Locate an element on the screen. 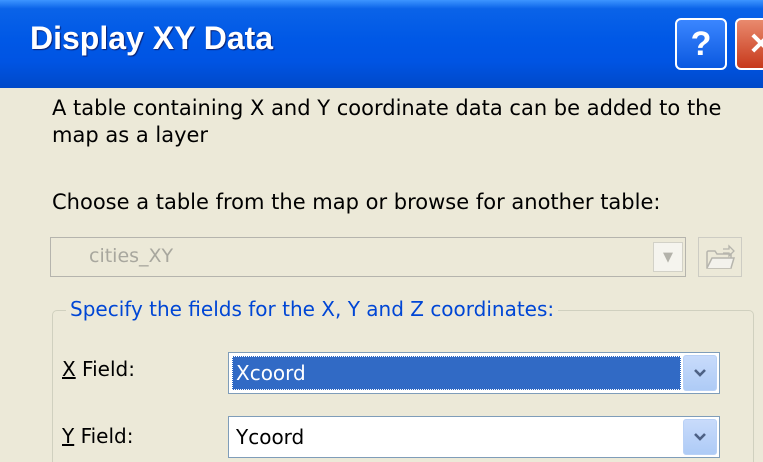 The height and width of the screenshot is (462, 763). x-field-value: Xcoord is located at coordinates (456, 373).